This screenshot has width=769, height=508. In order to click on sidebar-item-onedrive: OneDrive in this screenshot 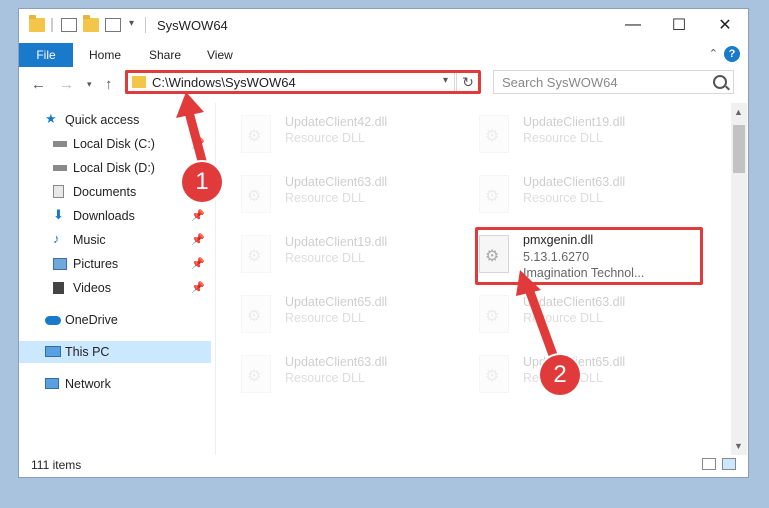, I will do `click(115, 320)`.